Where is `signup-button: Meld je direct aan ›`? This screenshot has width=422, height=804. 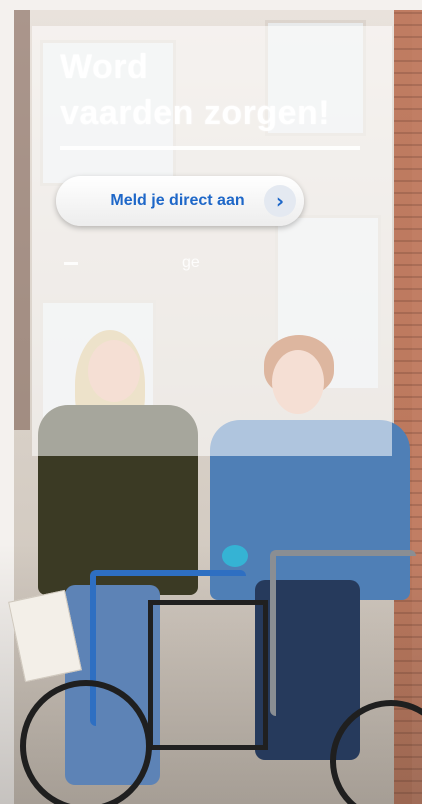
signup-button: Meld je direct aan › is located at coordinates (180, 201).